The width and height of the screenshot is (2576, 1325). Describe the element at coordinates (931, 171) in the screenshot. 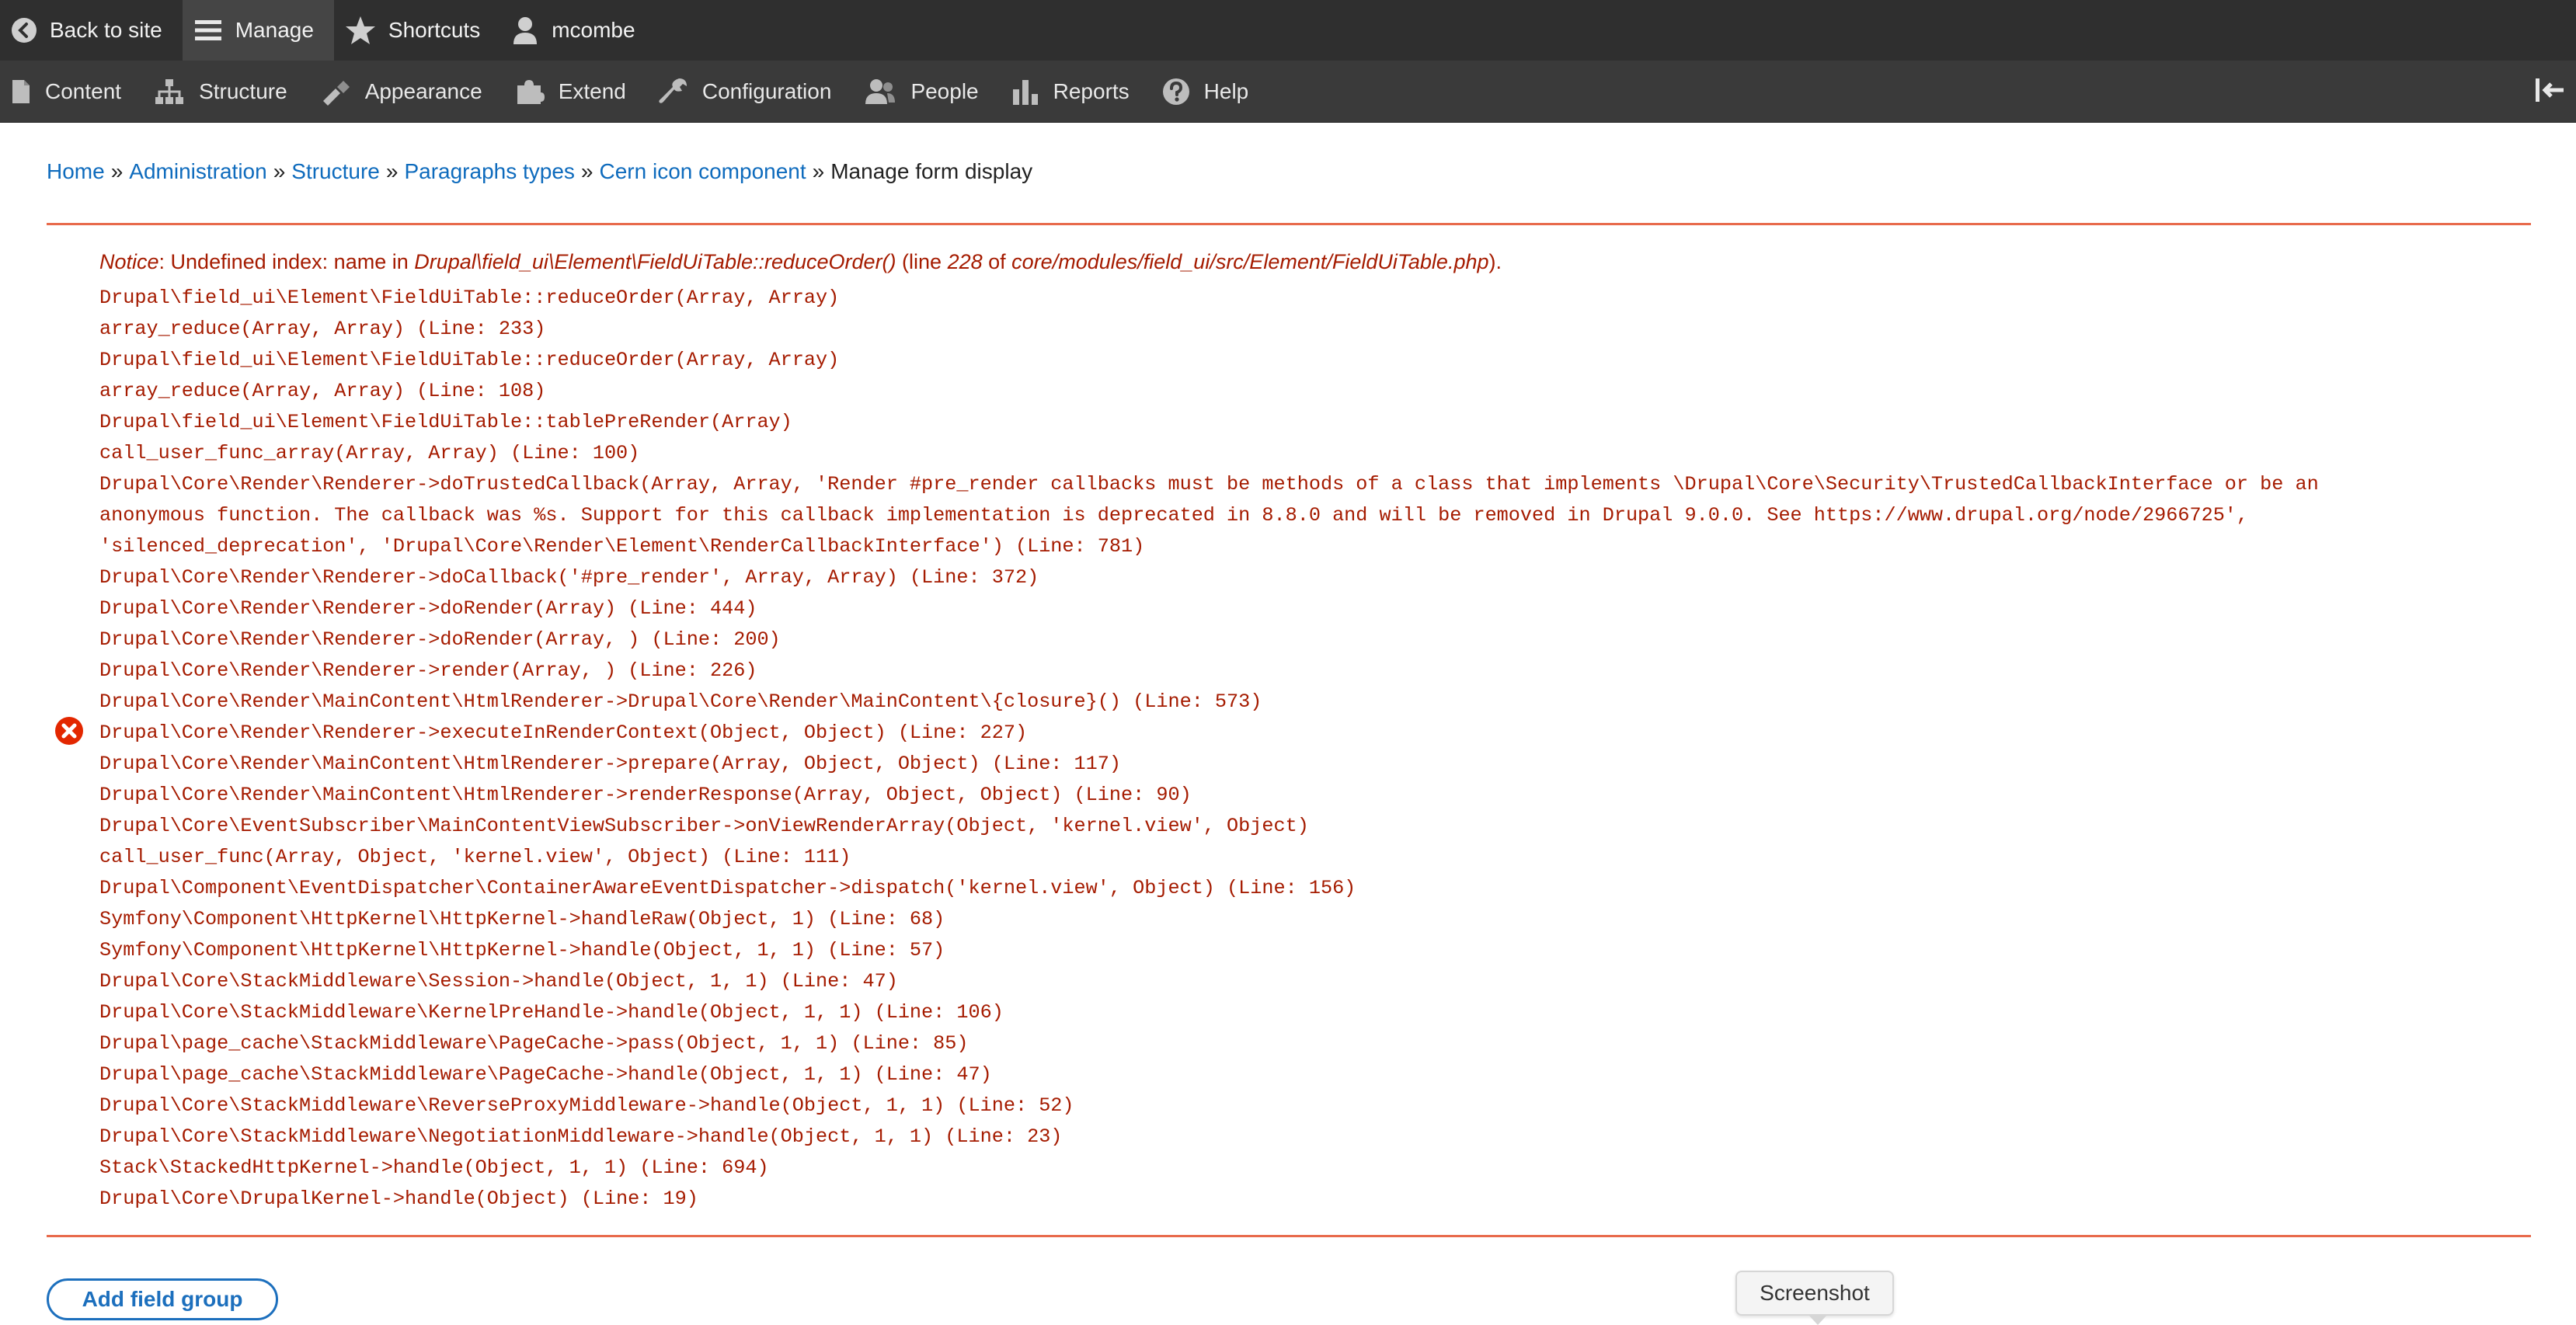

I see `breadcrumb-current: Manage form display` at that location.